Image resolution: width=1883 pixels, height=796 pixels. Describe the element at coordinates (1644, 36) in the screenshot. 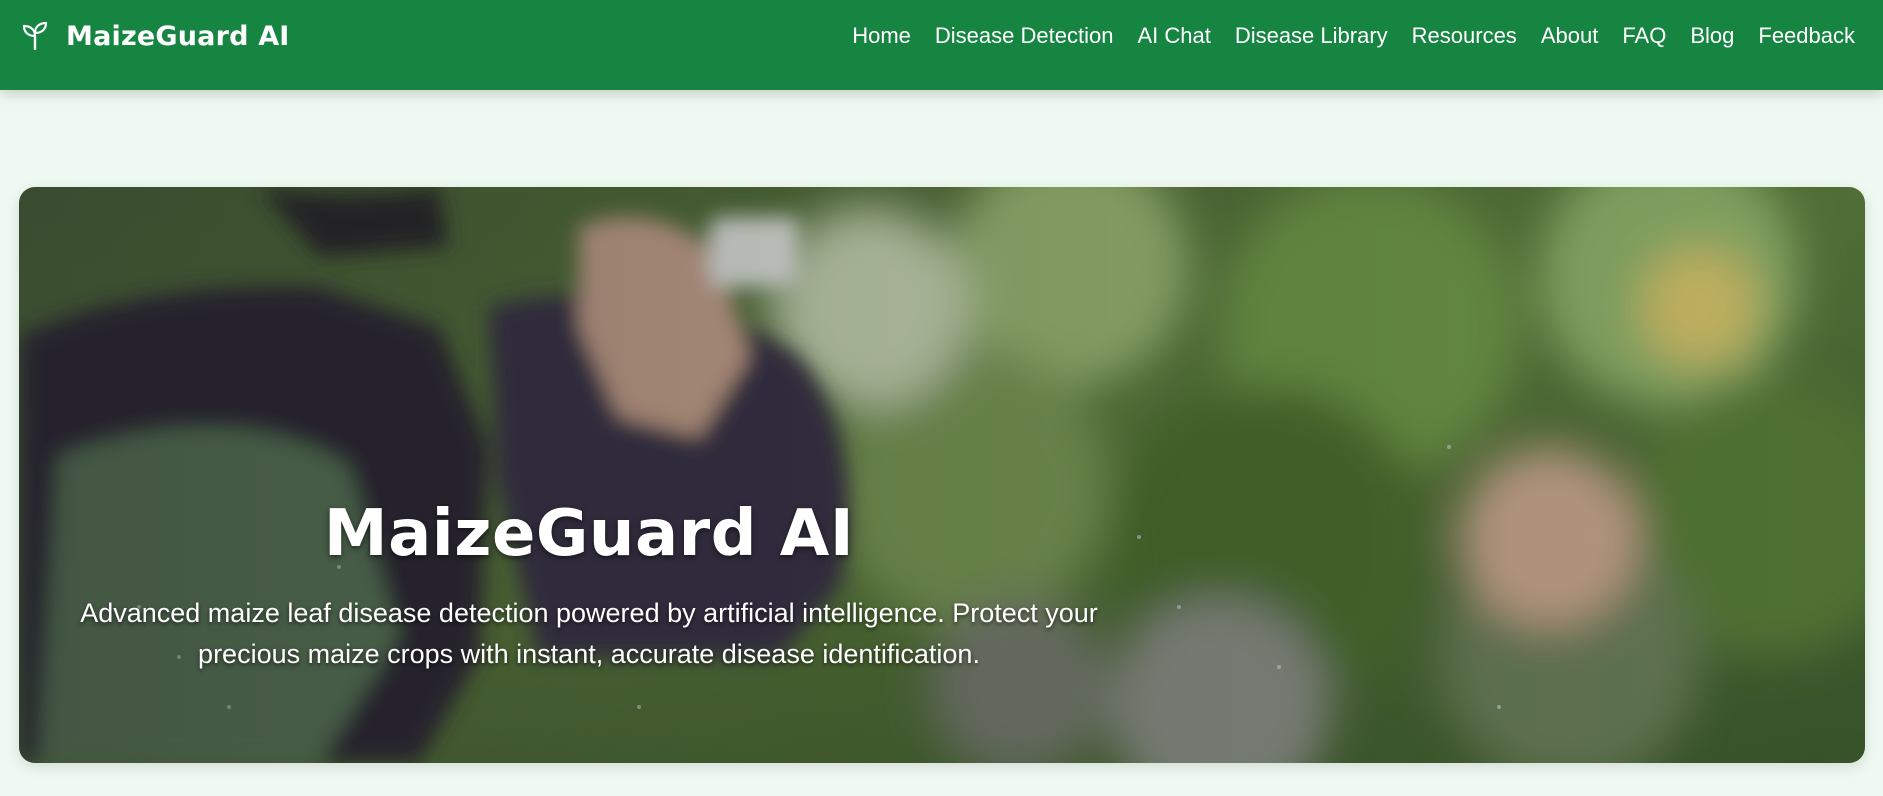

I see `nav-faq-link: FAQ` at that location.